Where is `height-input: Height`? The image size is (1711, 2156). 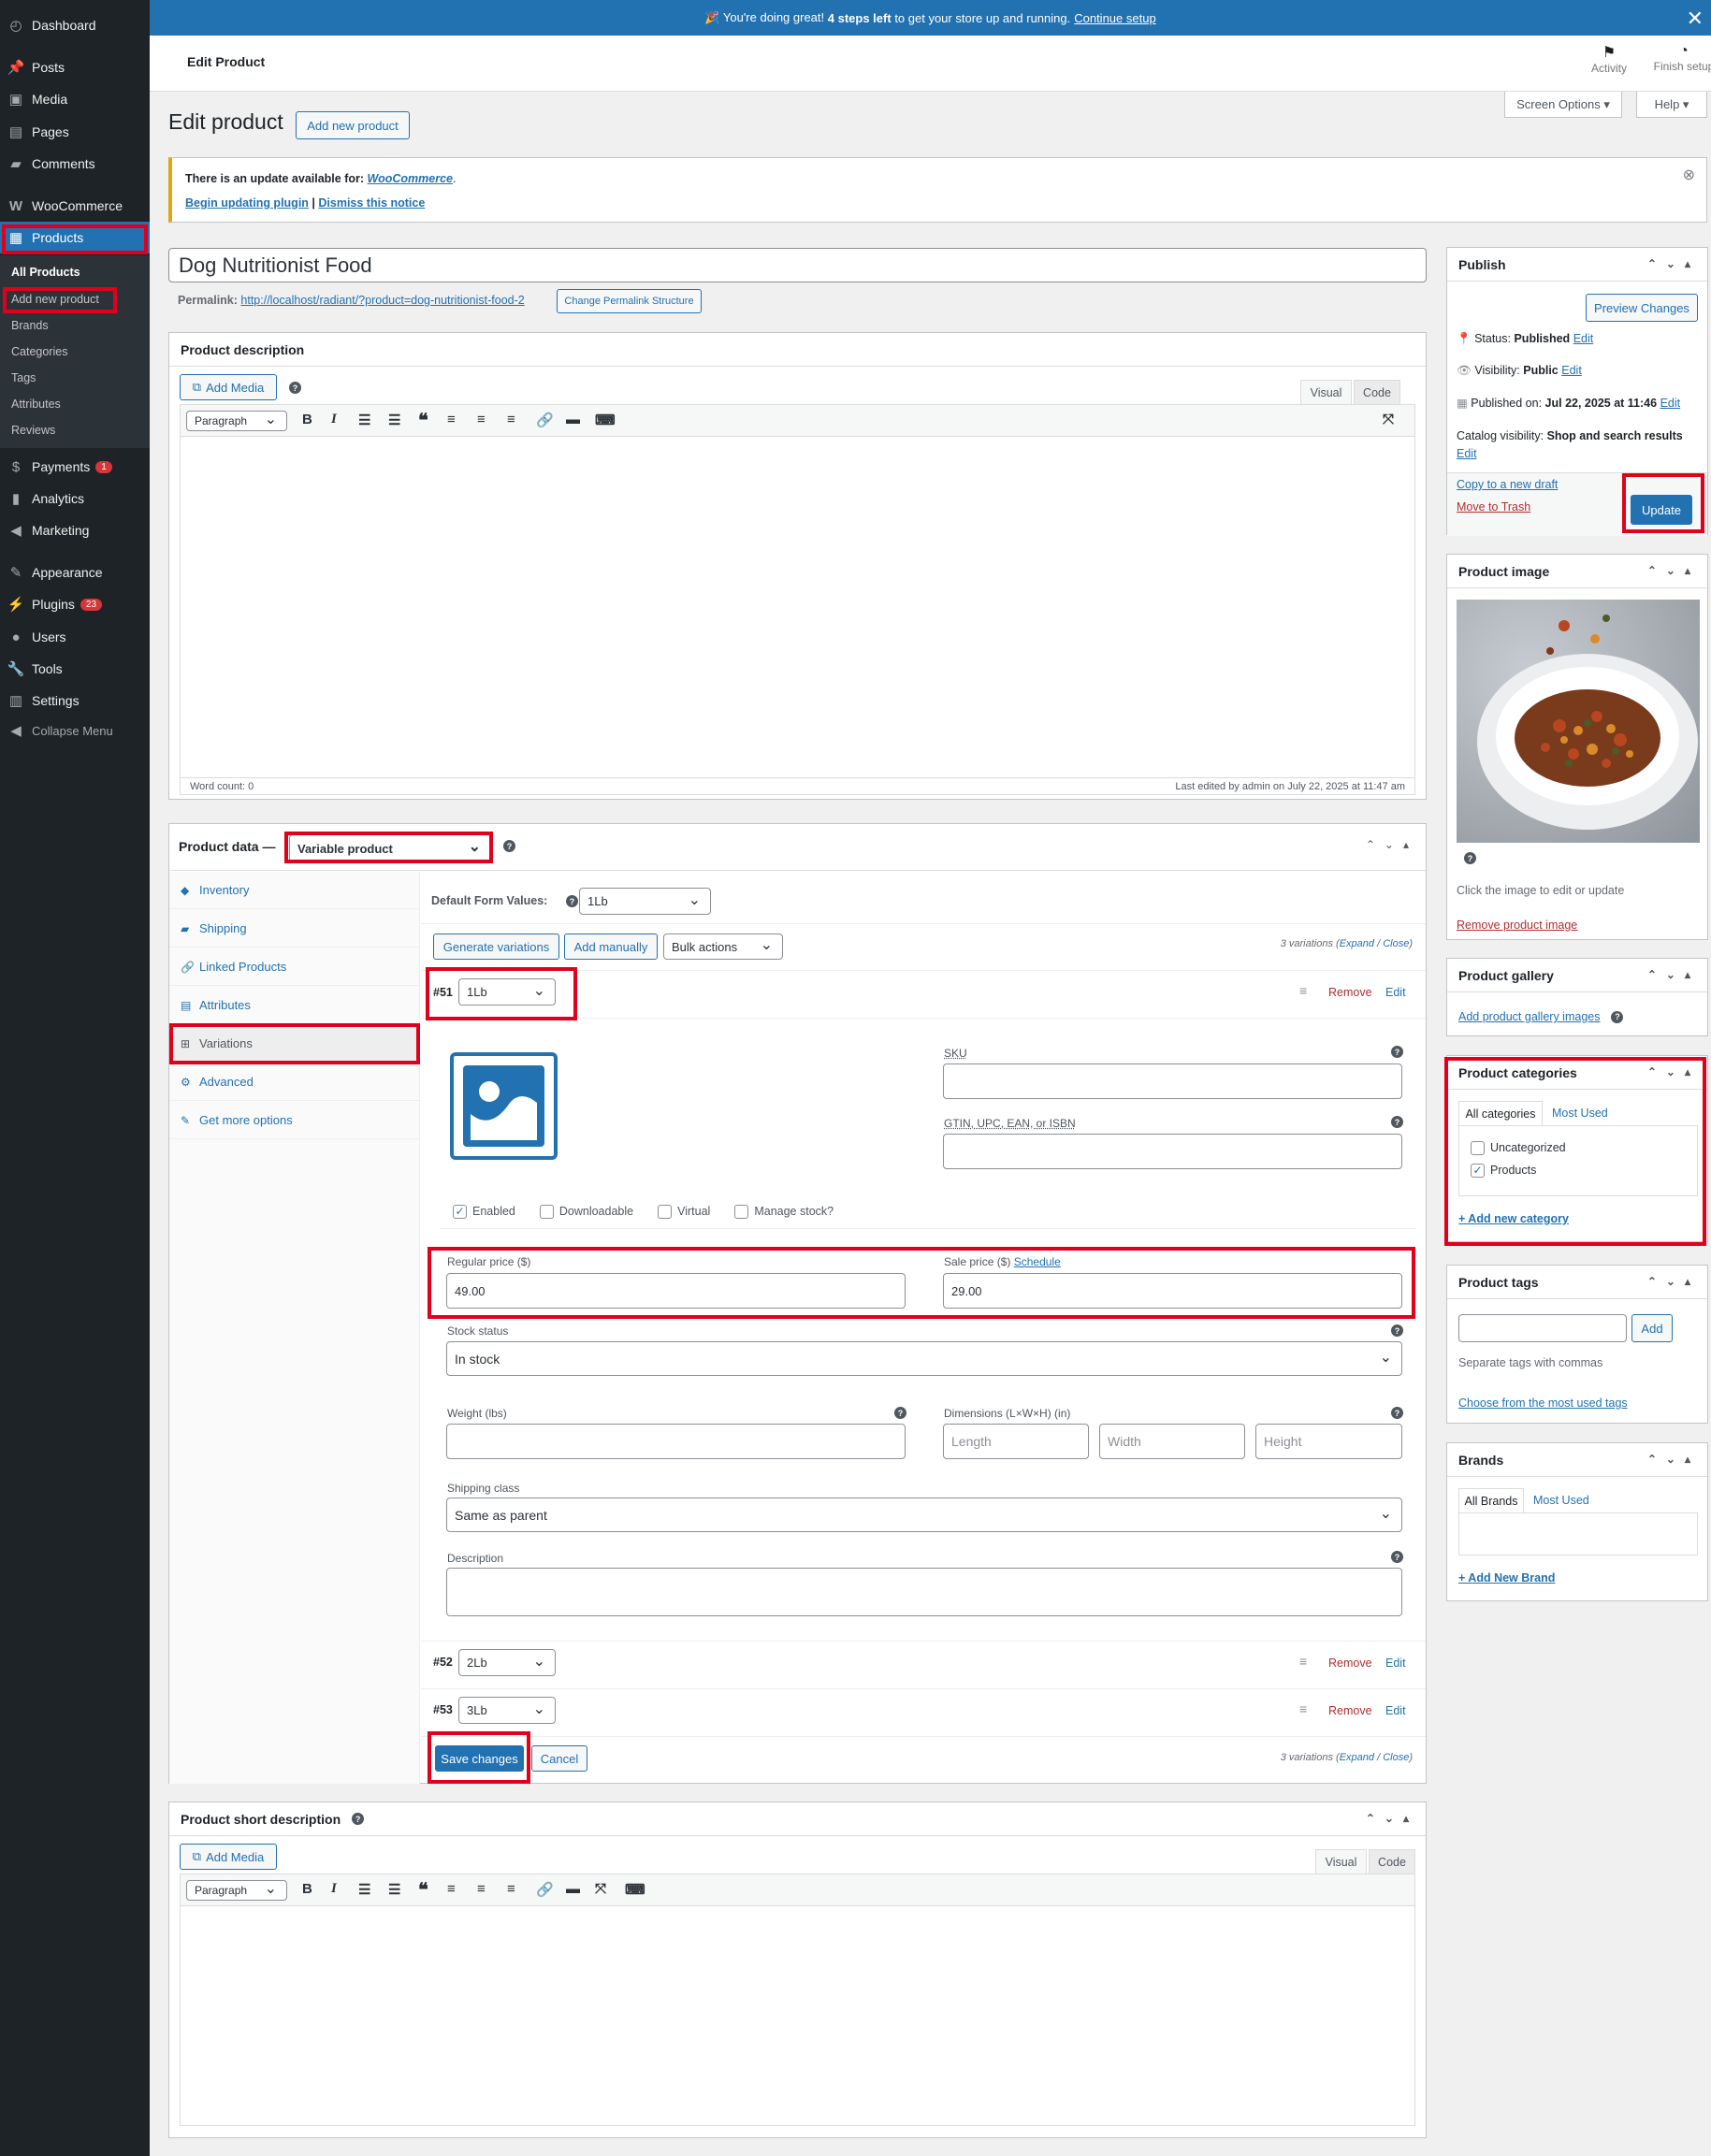
height-input: Height is located at coordinates (1328, 1441).